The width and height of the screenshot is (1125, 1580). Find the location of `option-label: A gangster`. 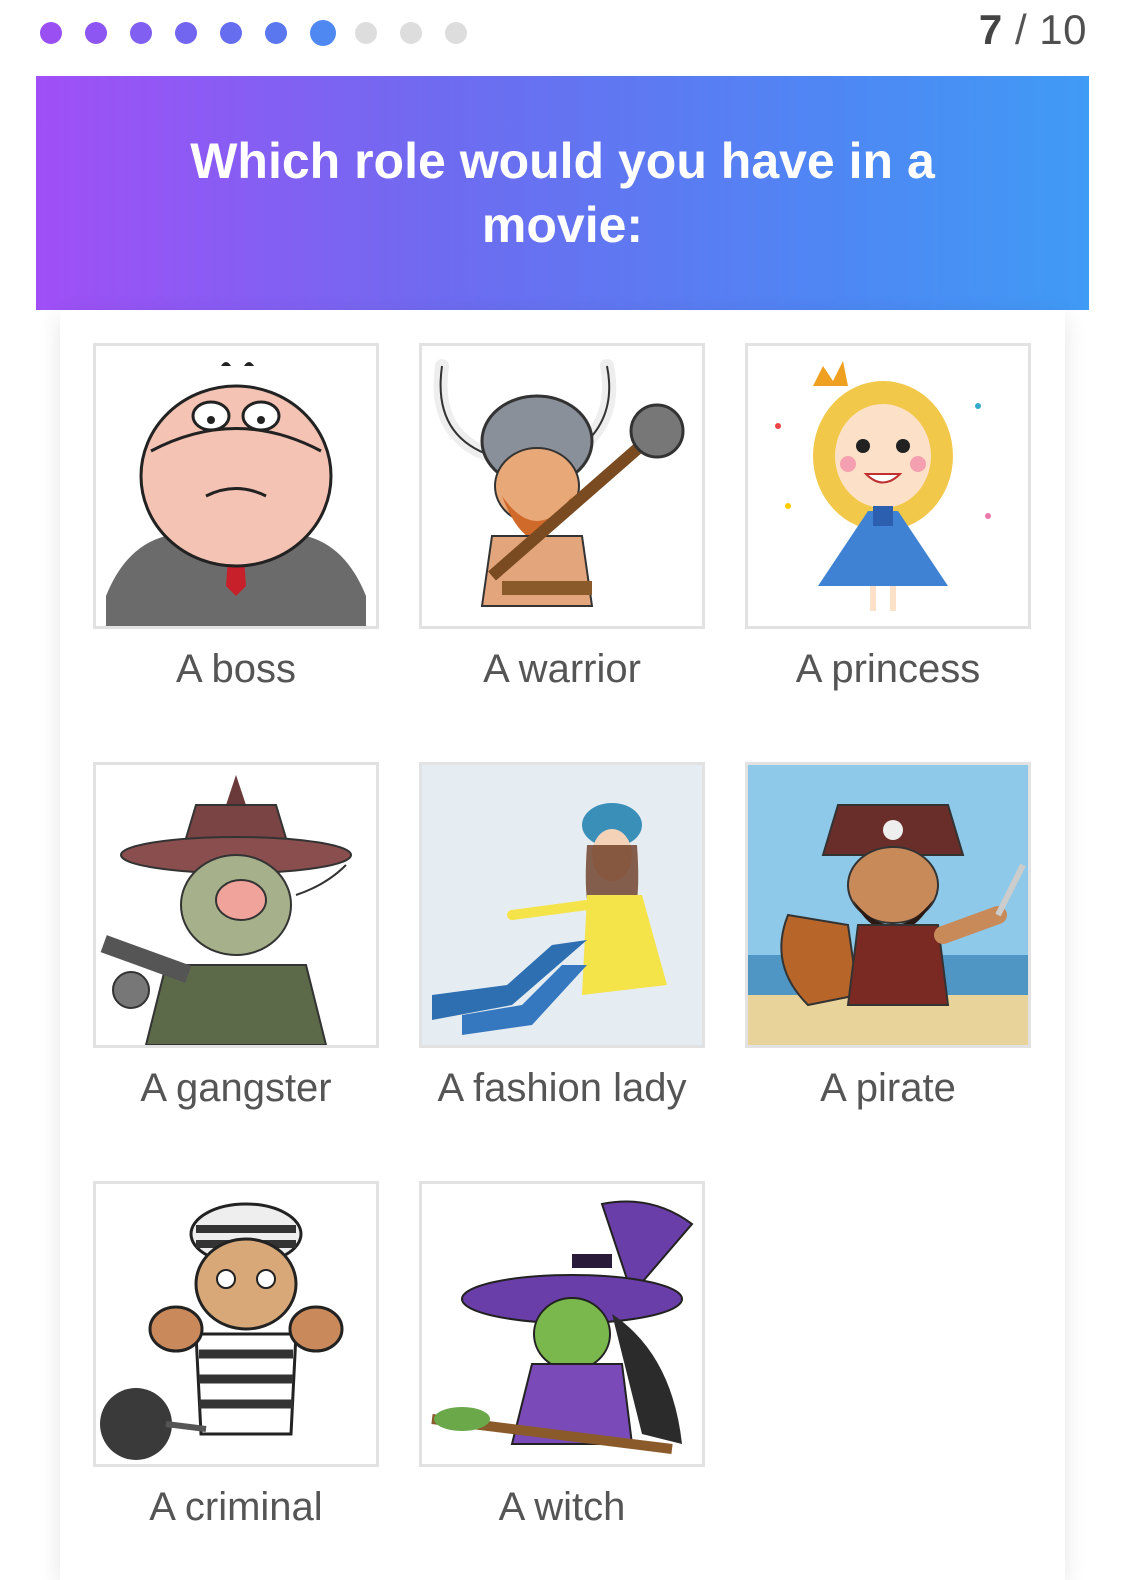

option-label: A gangster is located at coordinates (236, 1088).